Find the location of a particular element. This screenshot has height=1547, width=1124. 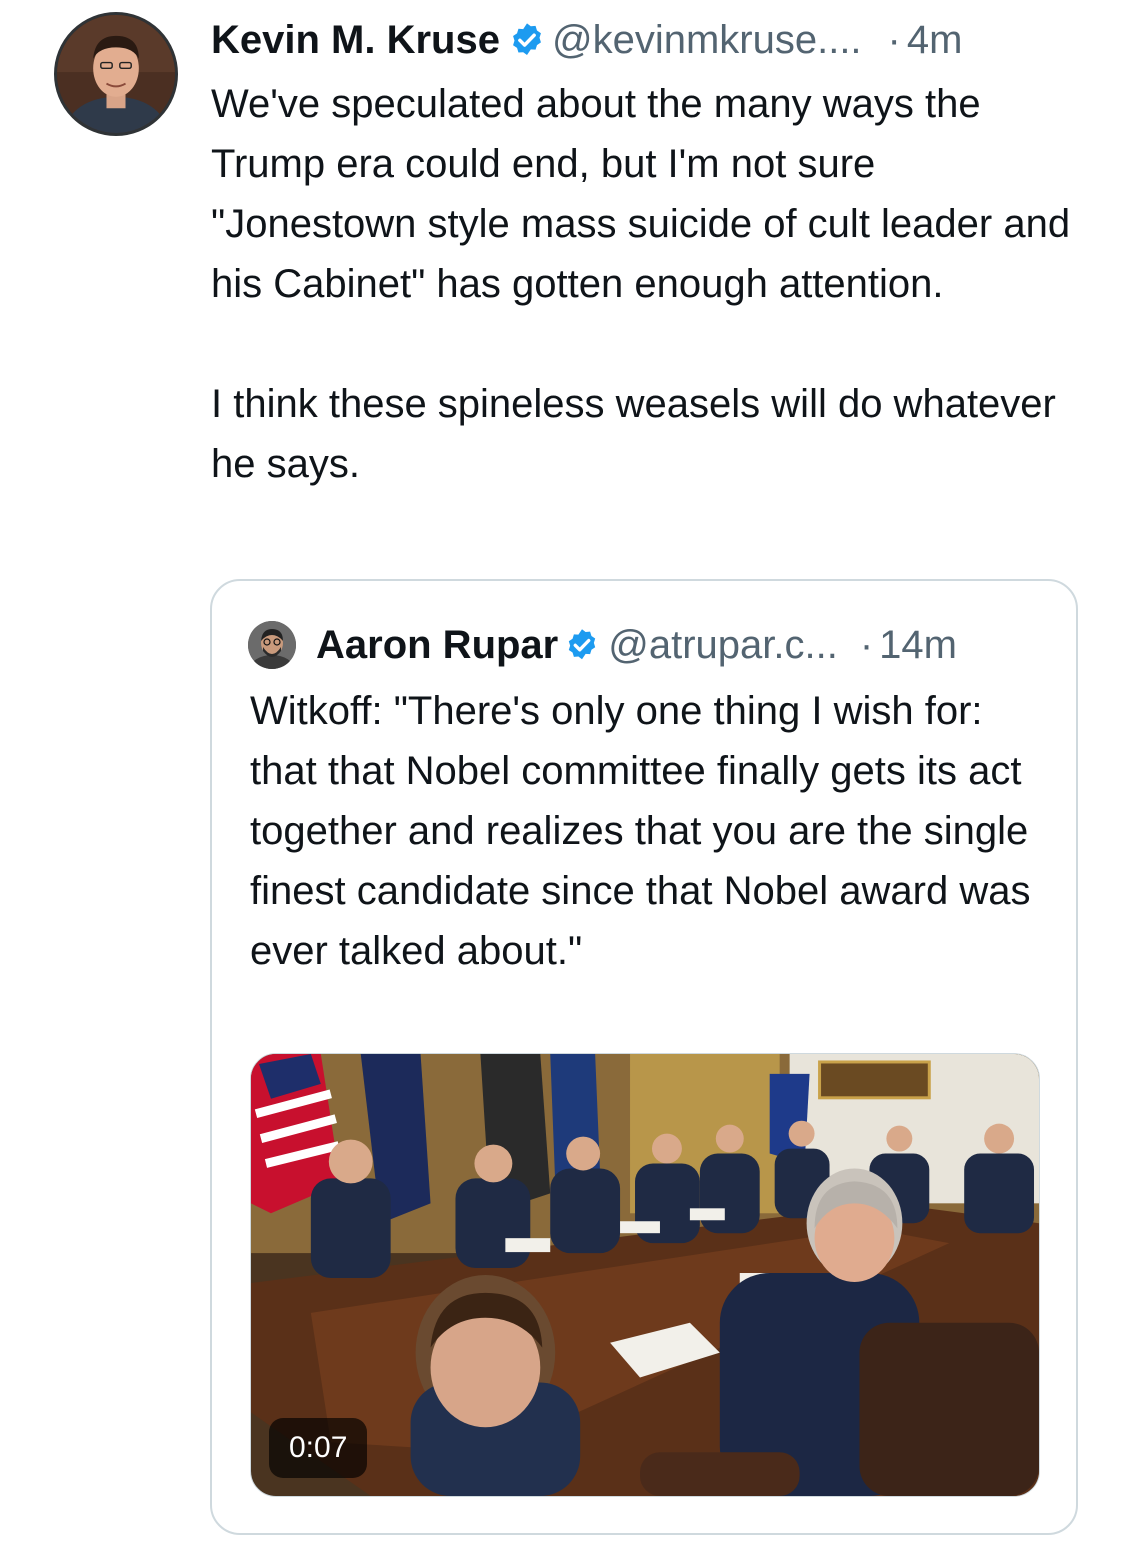

video-duration-badge: 0:07 is located at coordinates (318, 1448).